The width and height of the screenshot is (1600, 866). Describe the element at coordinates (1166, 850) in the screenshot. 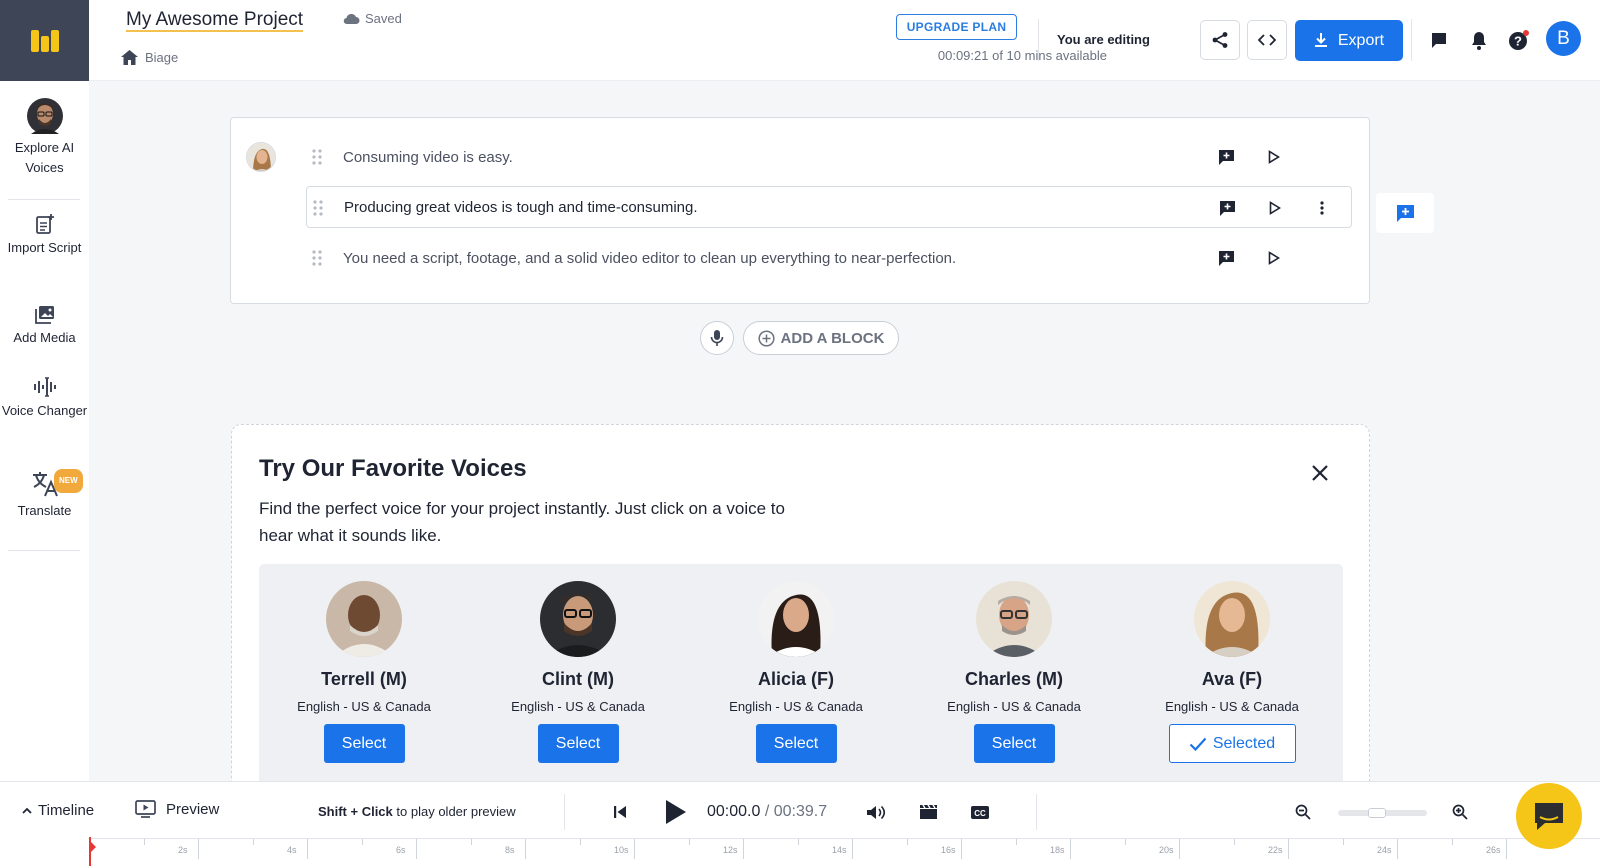

I see `ruler-tick-label: 20s` at that location.